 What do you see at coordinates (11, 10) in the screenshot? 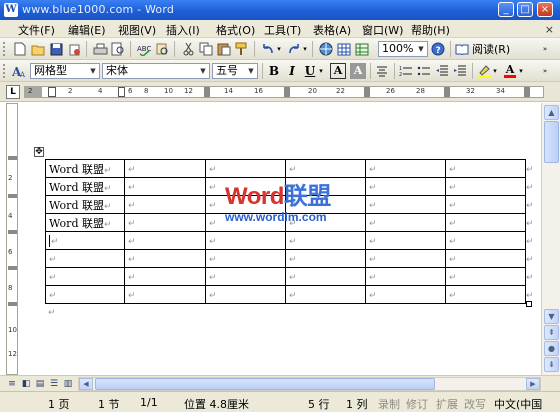
I see `word-app-icon: W` at bounding box center [11, 10].